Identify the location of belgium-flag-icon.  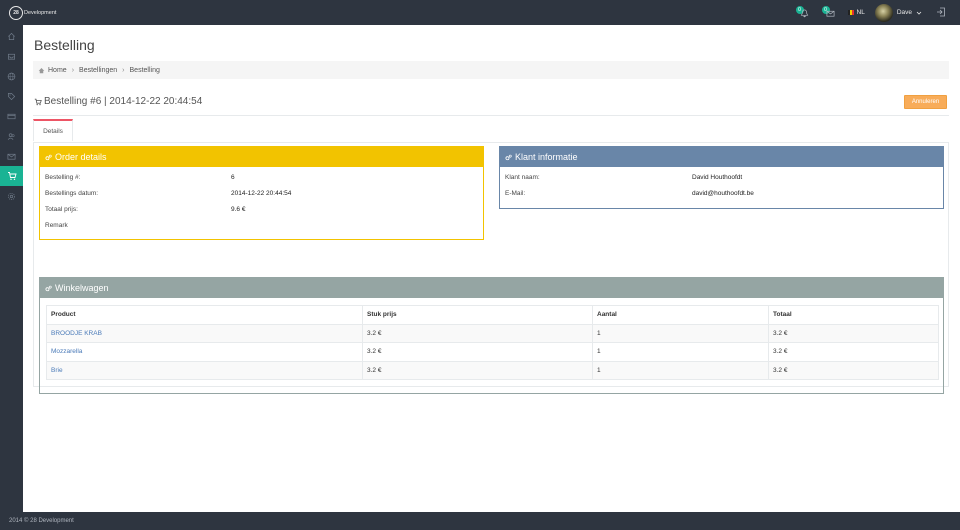
(850, 12).